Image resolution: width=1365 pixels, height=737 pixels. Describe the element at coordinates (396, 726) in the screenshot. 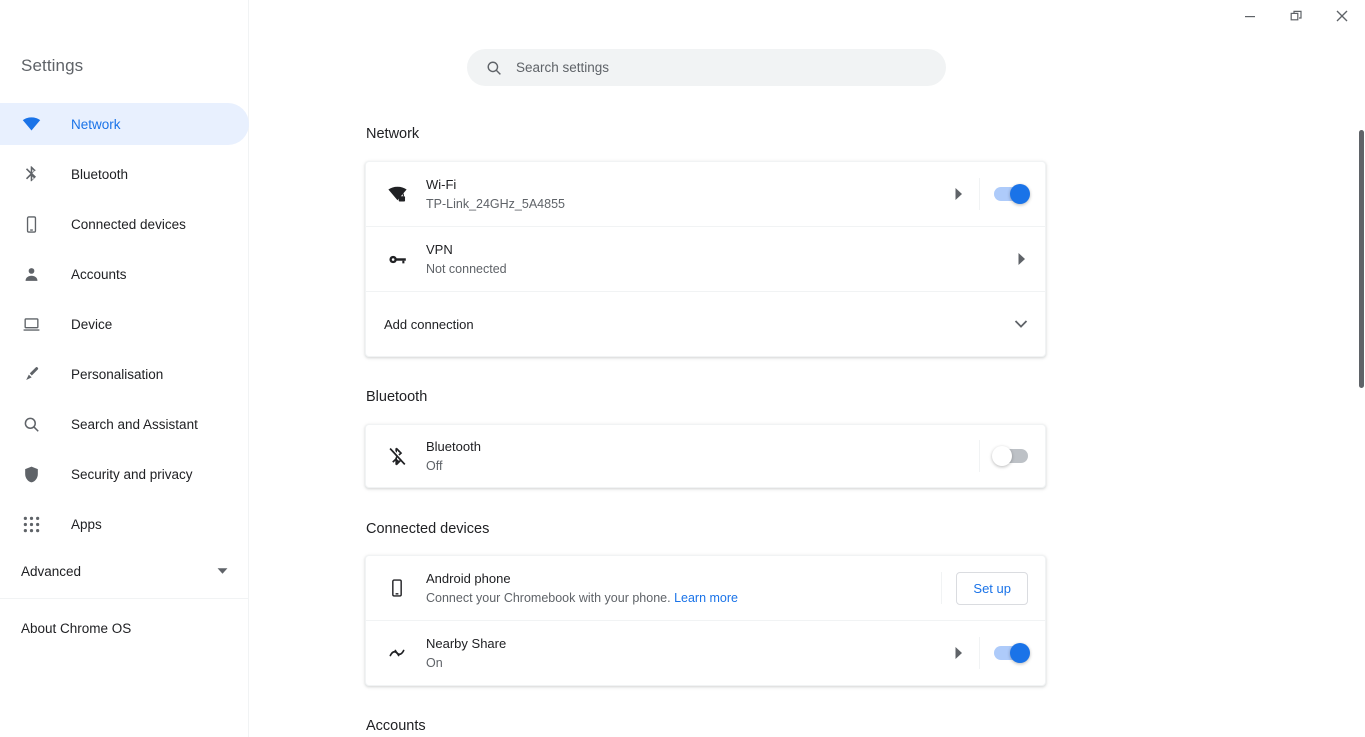

I see `section-title-accounts: Accounts` at that location.